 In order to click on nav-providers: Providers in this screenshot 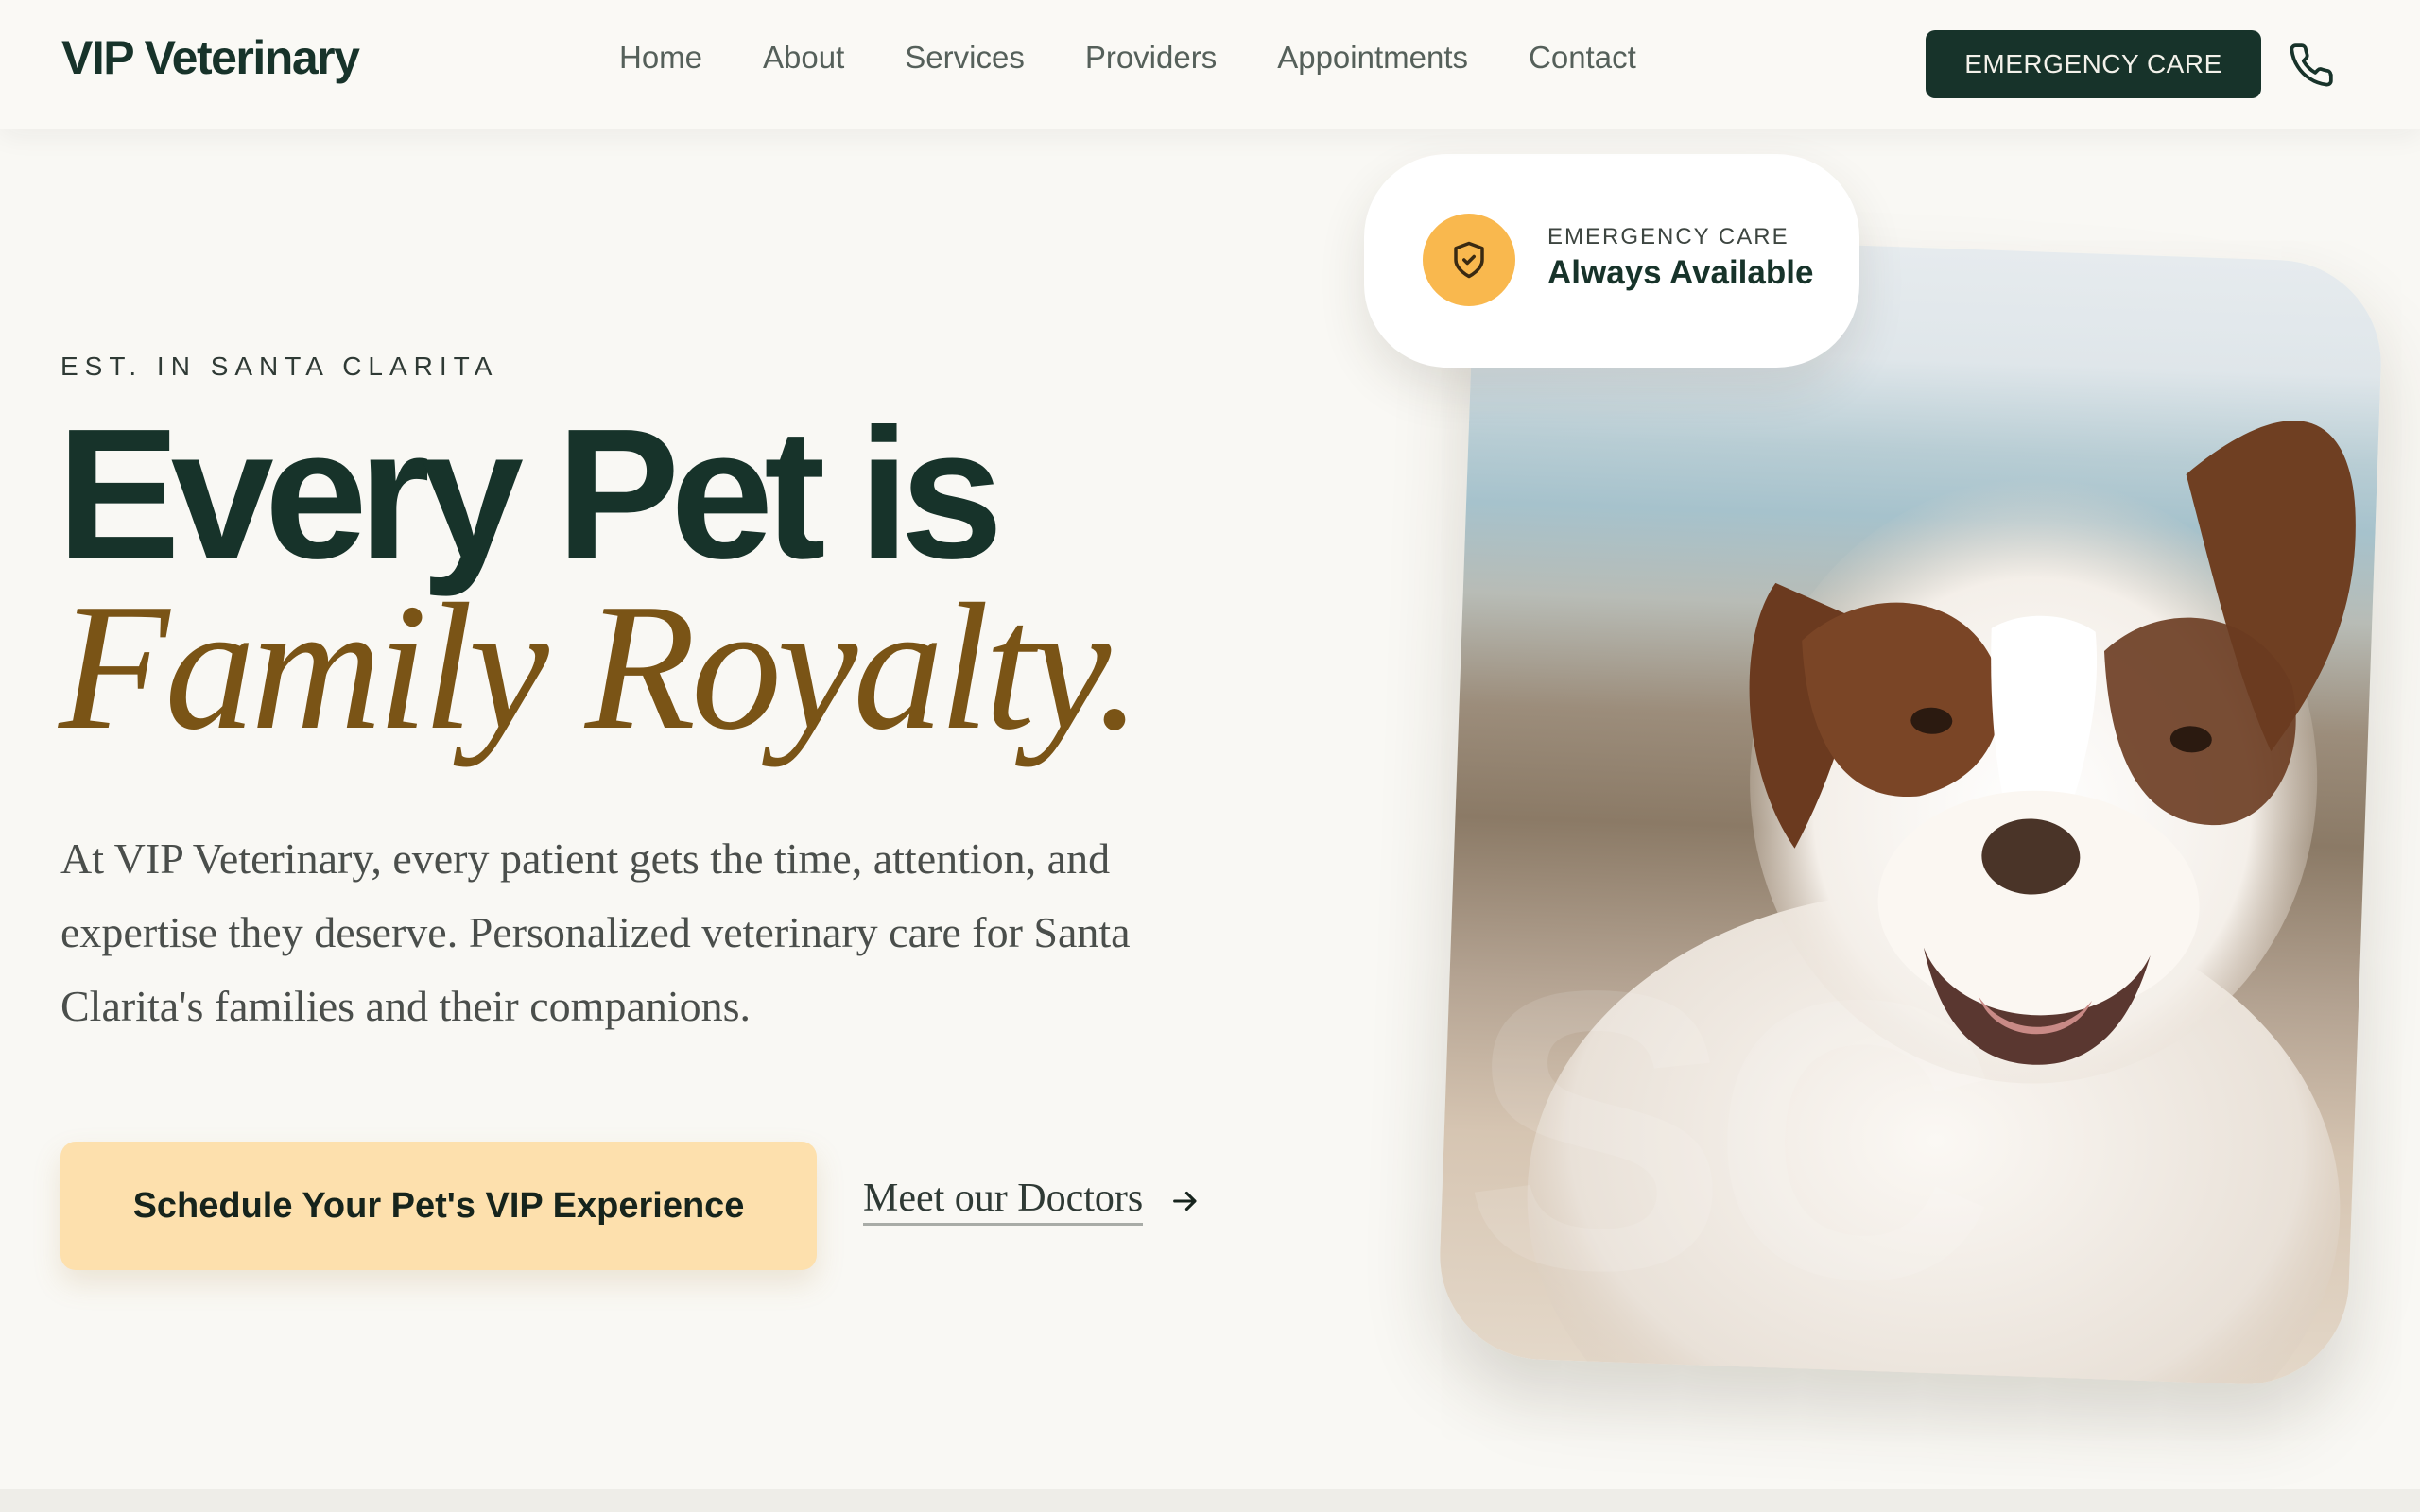, I will do `click(1151, 58)`.